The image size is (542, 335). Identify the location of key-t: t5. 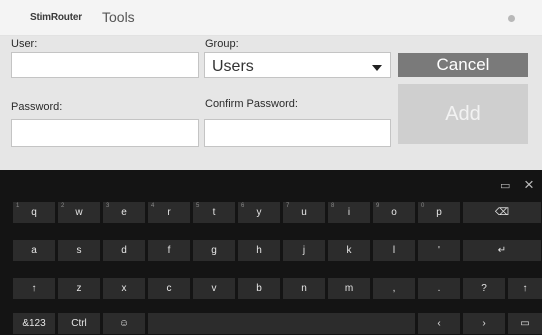
(214, 212).